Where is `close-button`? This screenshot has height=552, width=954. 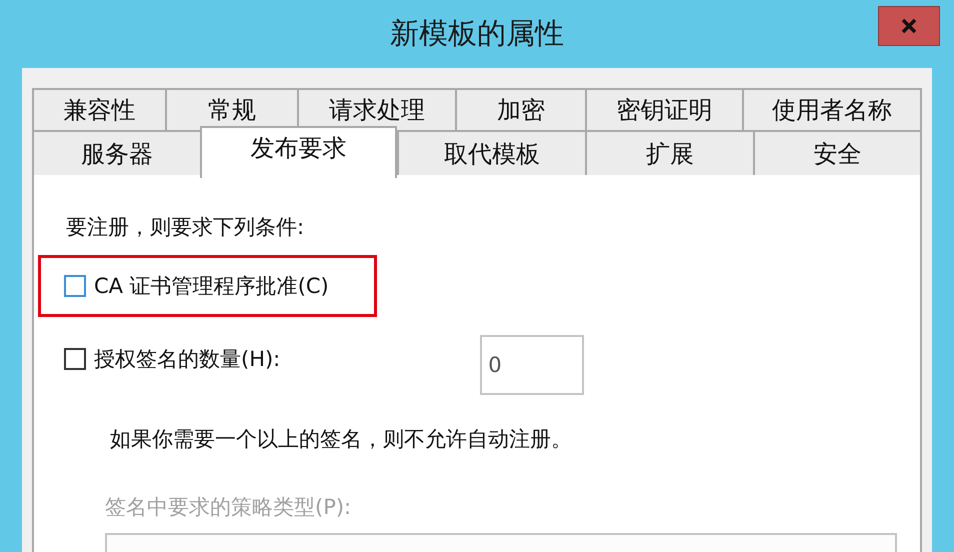 close-button is located at coordinates (909, 26).